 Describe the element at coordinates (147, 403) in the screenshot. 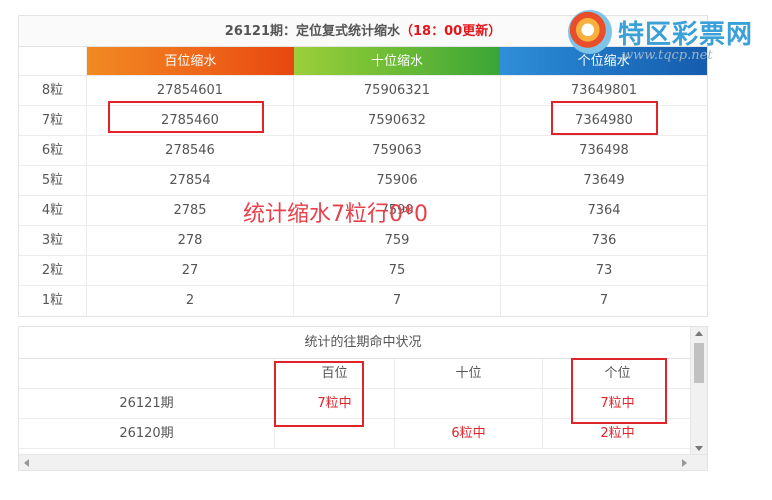

I see `history-period: 26121期` at that location.